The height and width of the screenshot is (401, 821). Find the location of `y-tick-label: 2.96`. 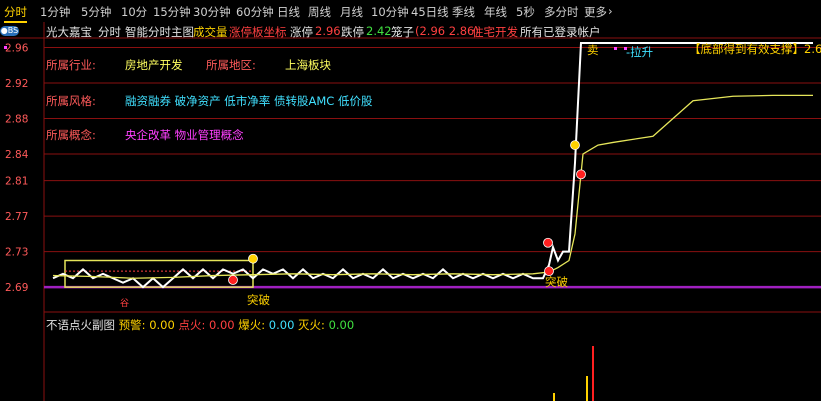

y-tick-label: 2.96 is located at coordinates (17, 48).